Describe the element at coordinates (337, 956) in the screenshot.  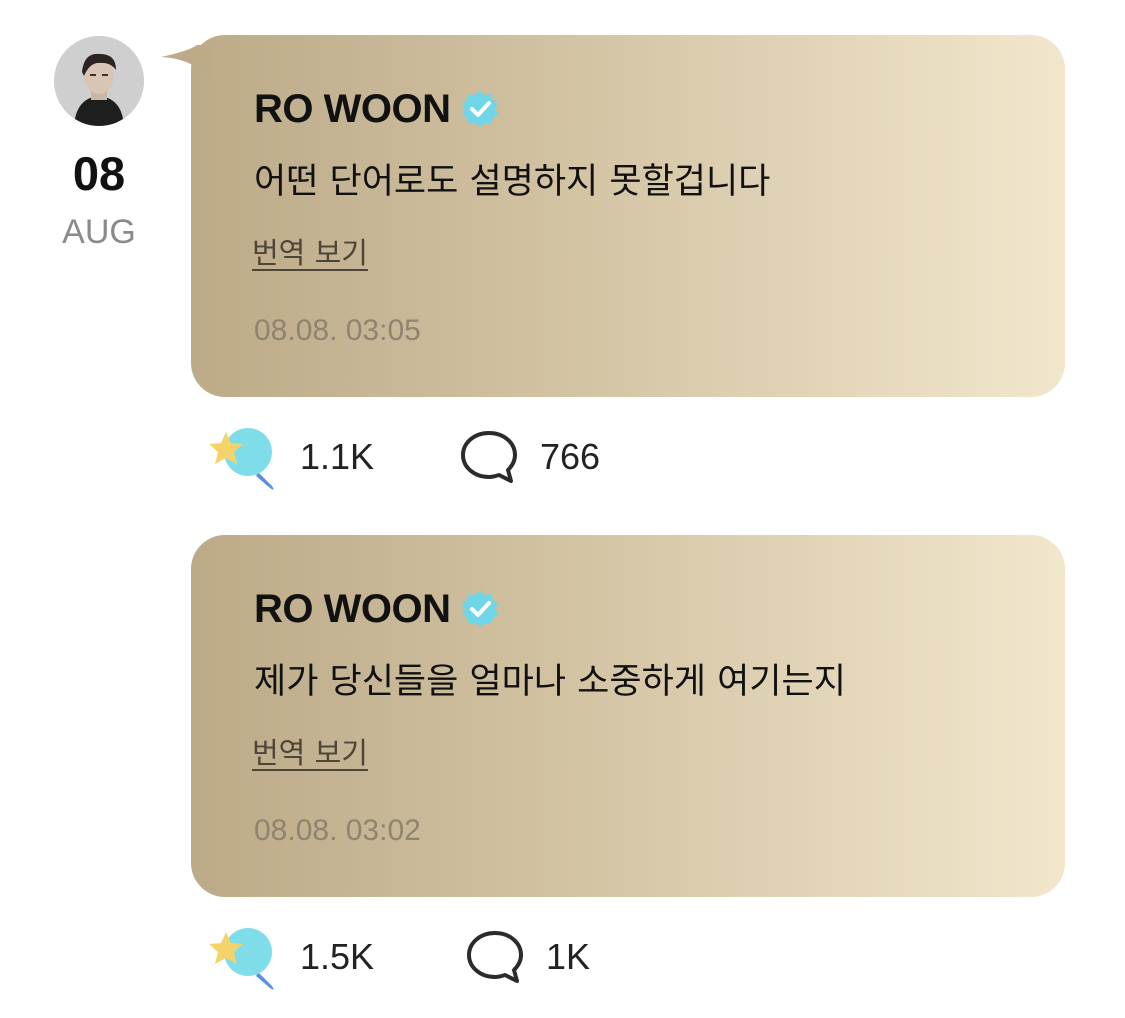
I see `like-count: 1.5K` at that location.